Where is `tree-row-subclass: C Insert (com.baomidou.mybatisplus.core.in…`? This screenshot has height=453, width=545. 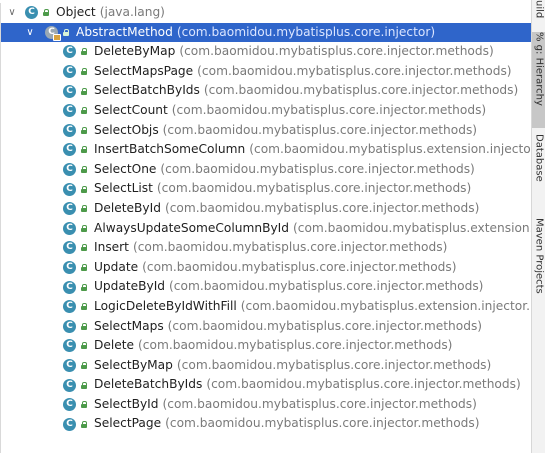 tree-row-subclass: C Insert (com.baomidou.mybatisplus.core.in… is located at coordinates (267, 248).